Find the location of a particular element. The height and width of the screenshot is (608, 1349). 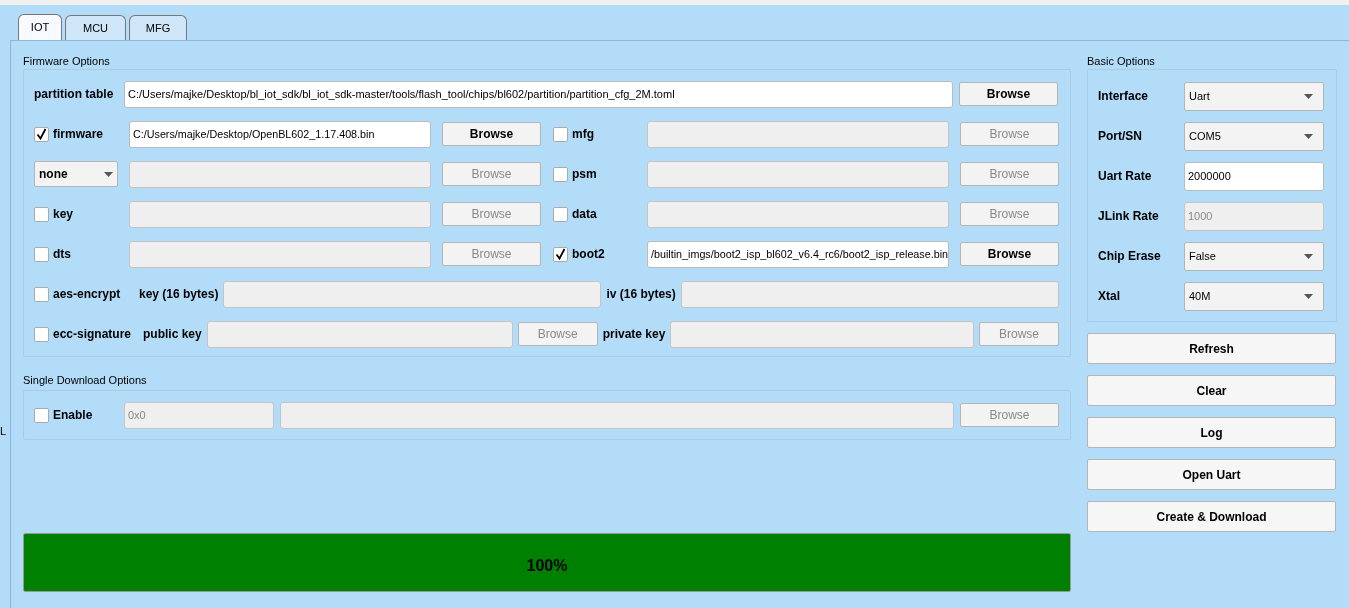

checkbox-label: key is located at coordinates (63, 214).